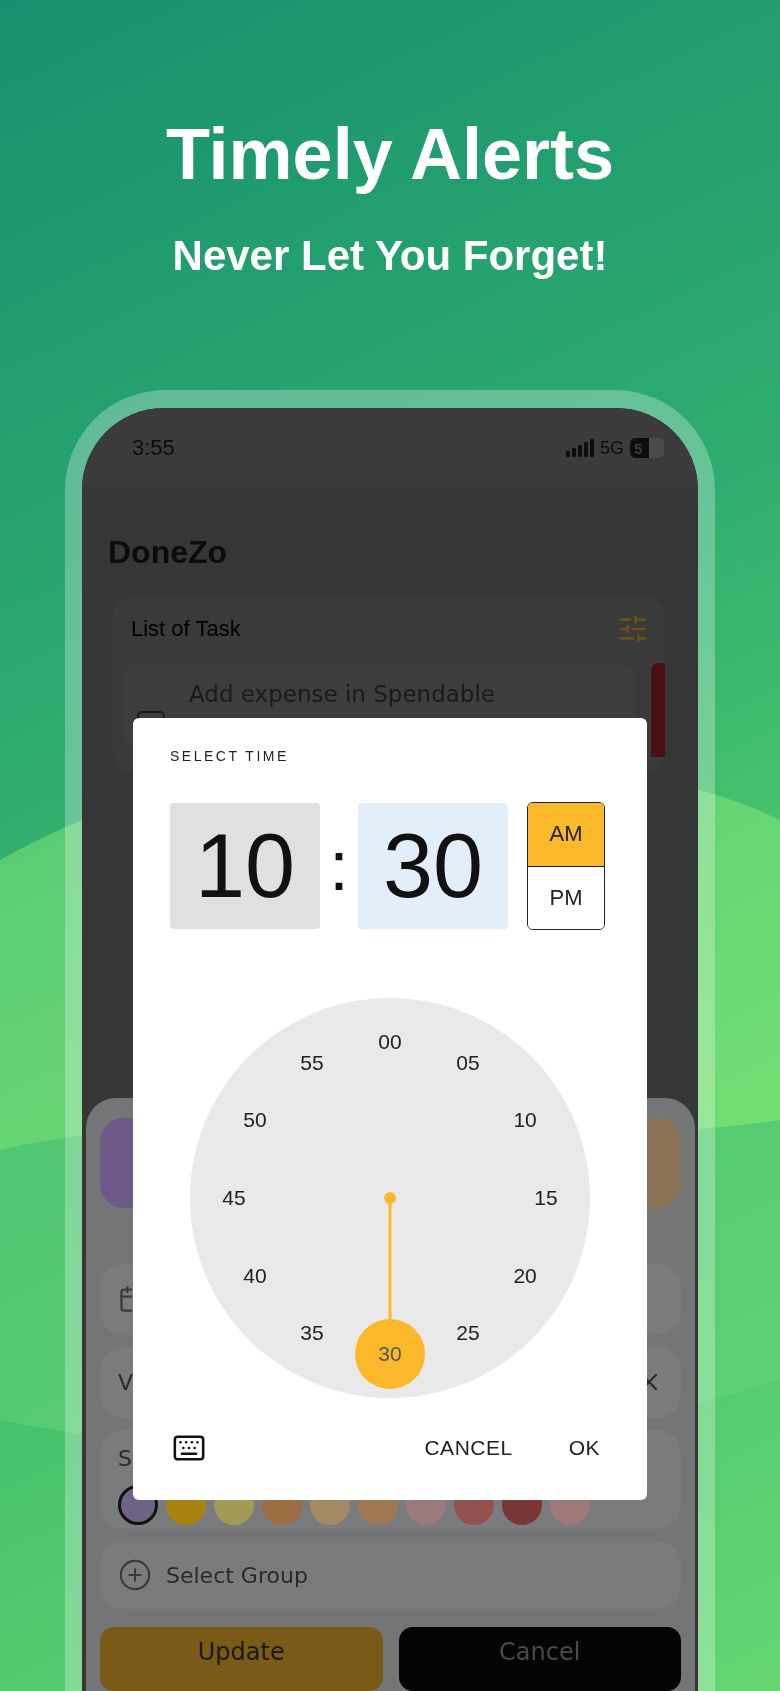  What do you see at coordinates (186, 629) in the screenshot?
I see `card-title: List of Task` at bounding box center [186, 629].